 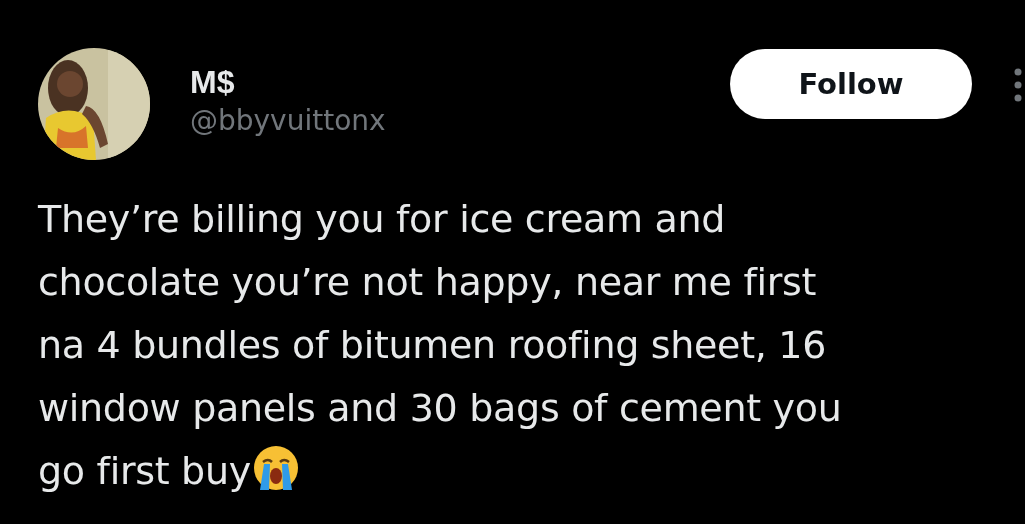 What do you see at coordinates (1018, 85) in the screenshot?
I see `more-options-icon` at bounding box center [1018, 85].